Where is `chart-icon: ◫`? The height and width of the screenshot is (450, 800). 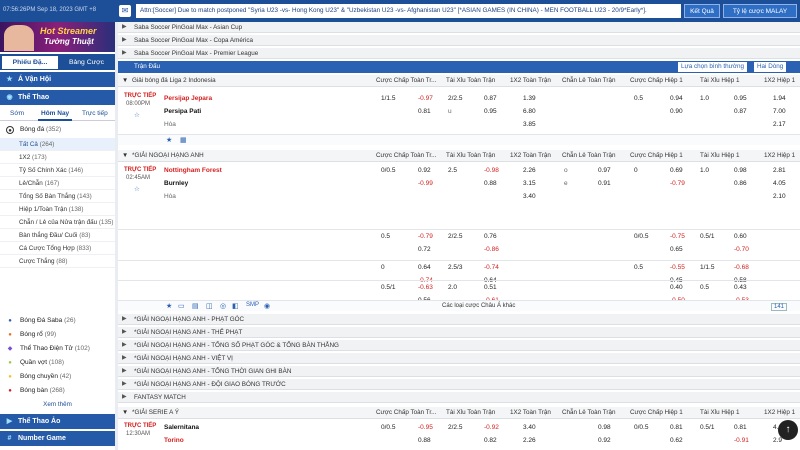
chart-icon: ◫ is located at coordinates (209, 306).